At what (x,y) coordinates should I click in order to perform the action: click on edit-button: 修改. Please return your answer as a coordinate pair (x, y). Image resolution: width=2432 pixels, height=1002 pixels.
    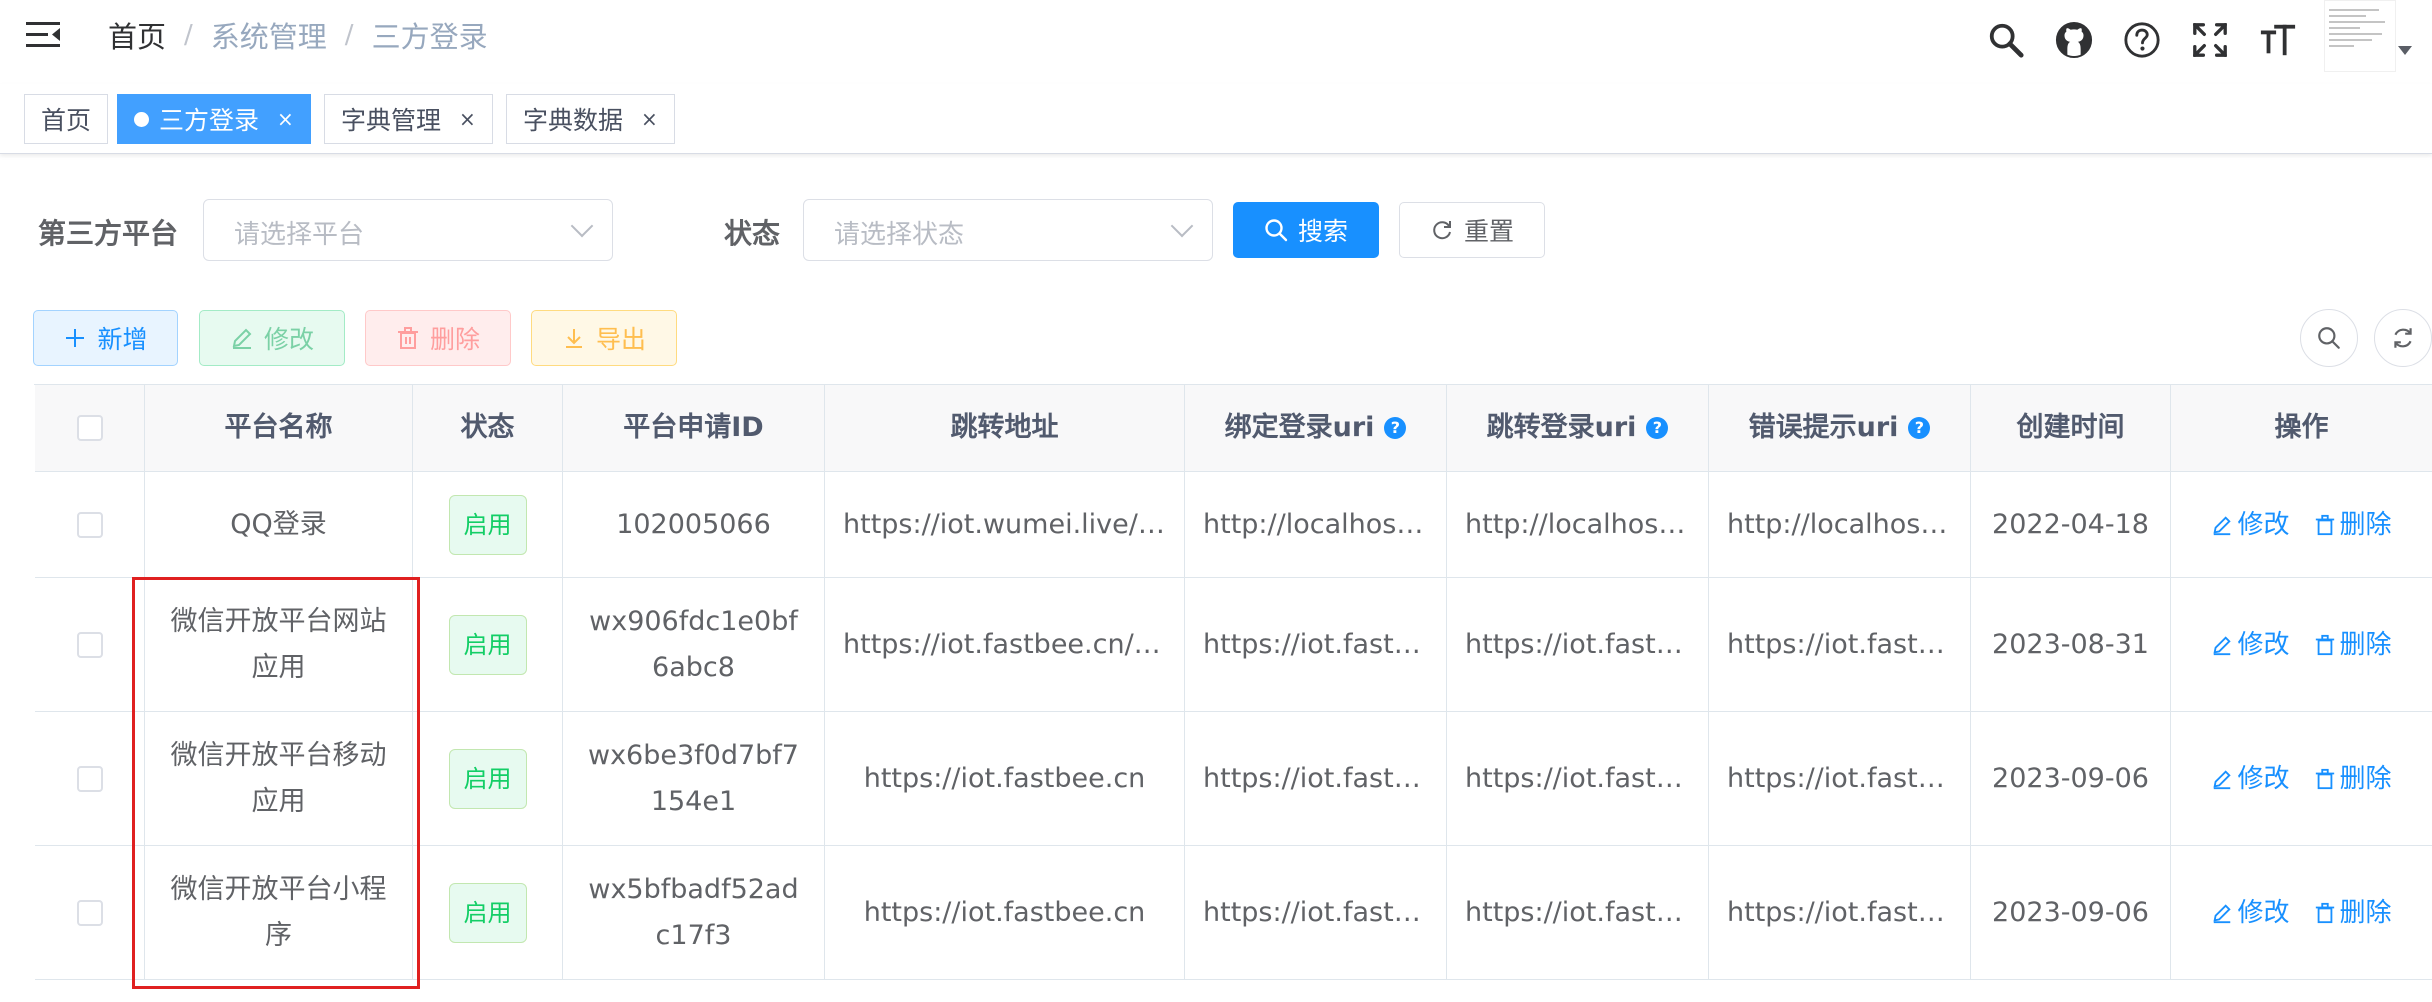
    Looking at the image, I should click on (272, 338).